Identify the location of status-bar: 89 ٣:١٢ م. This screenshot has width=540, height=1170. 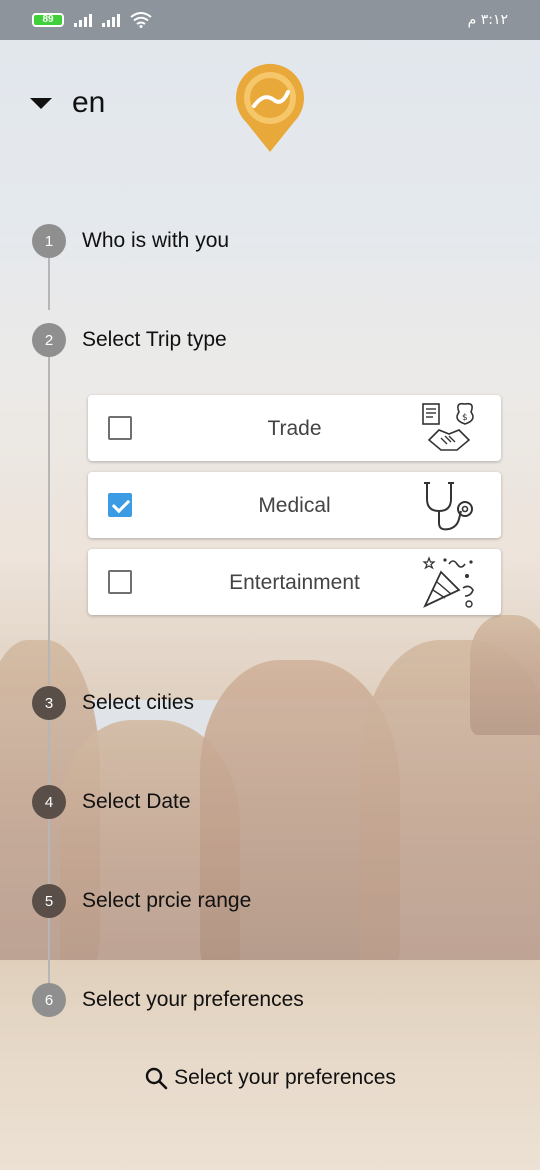
(270, 20).